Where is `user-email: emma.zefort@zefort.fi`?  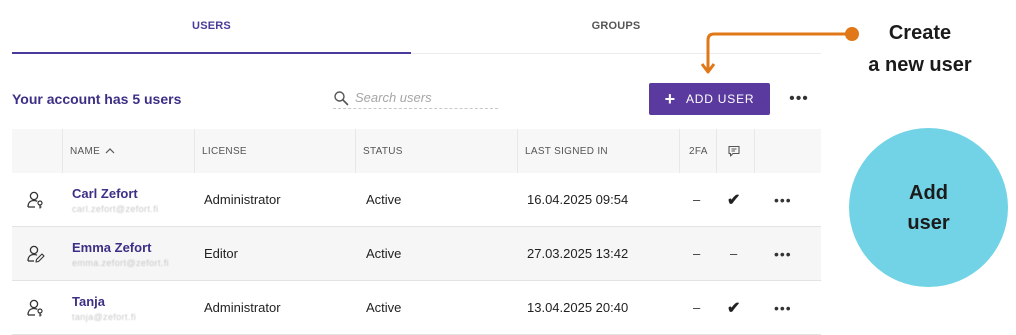
user-email: emma.zefort@zefort.fi is located at coordinates (121, 262).